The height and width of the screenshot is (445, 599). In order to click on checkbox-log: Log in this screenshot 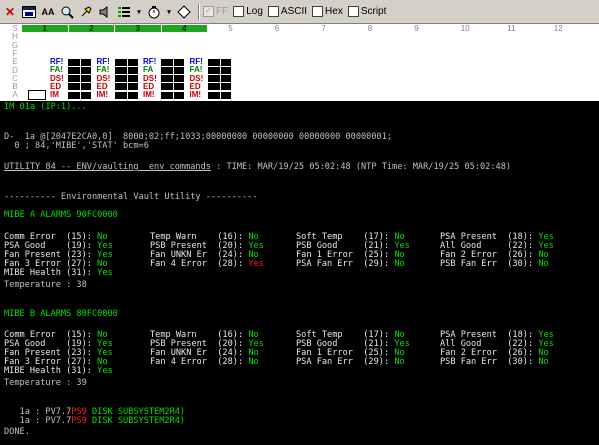, I will do `click(248, 11)`.